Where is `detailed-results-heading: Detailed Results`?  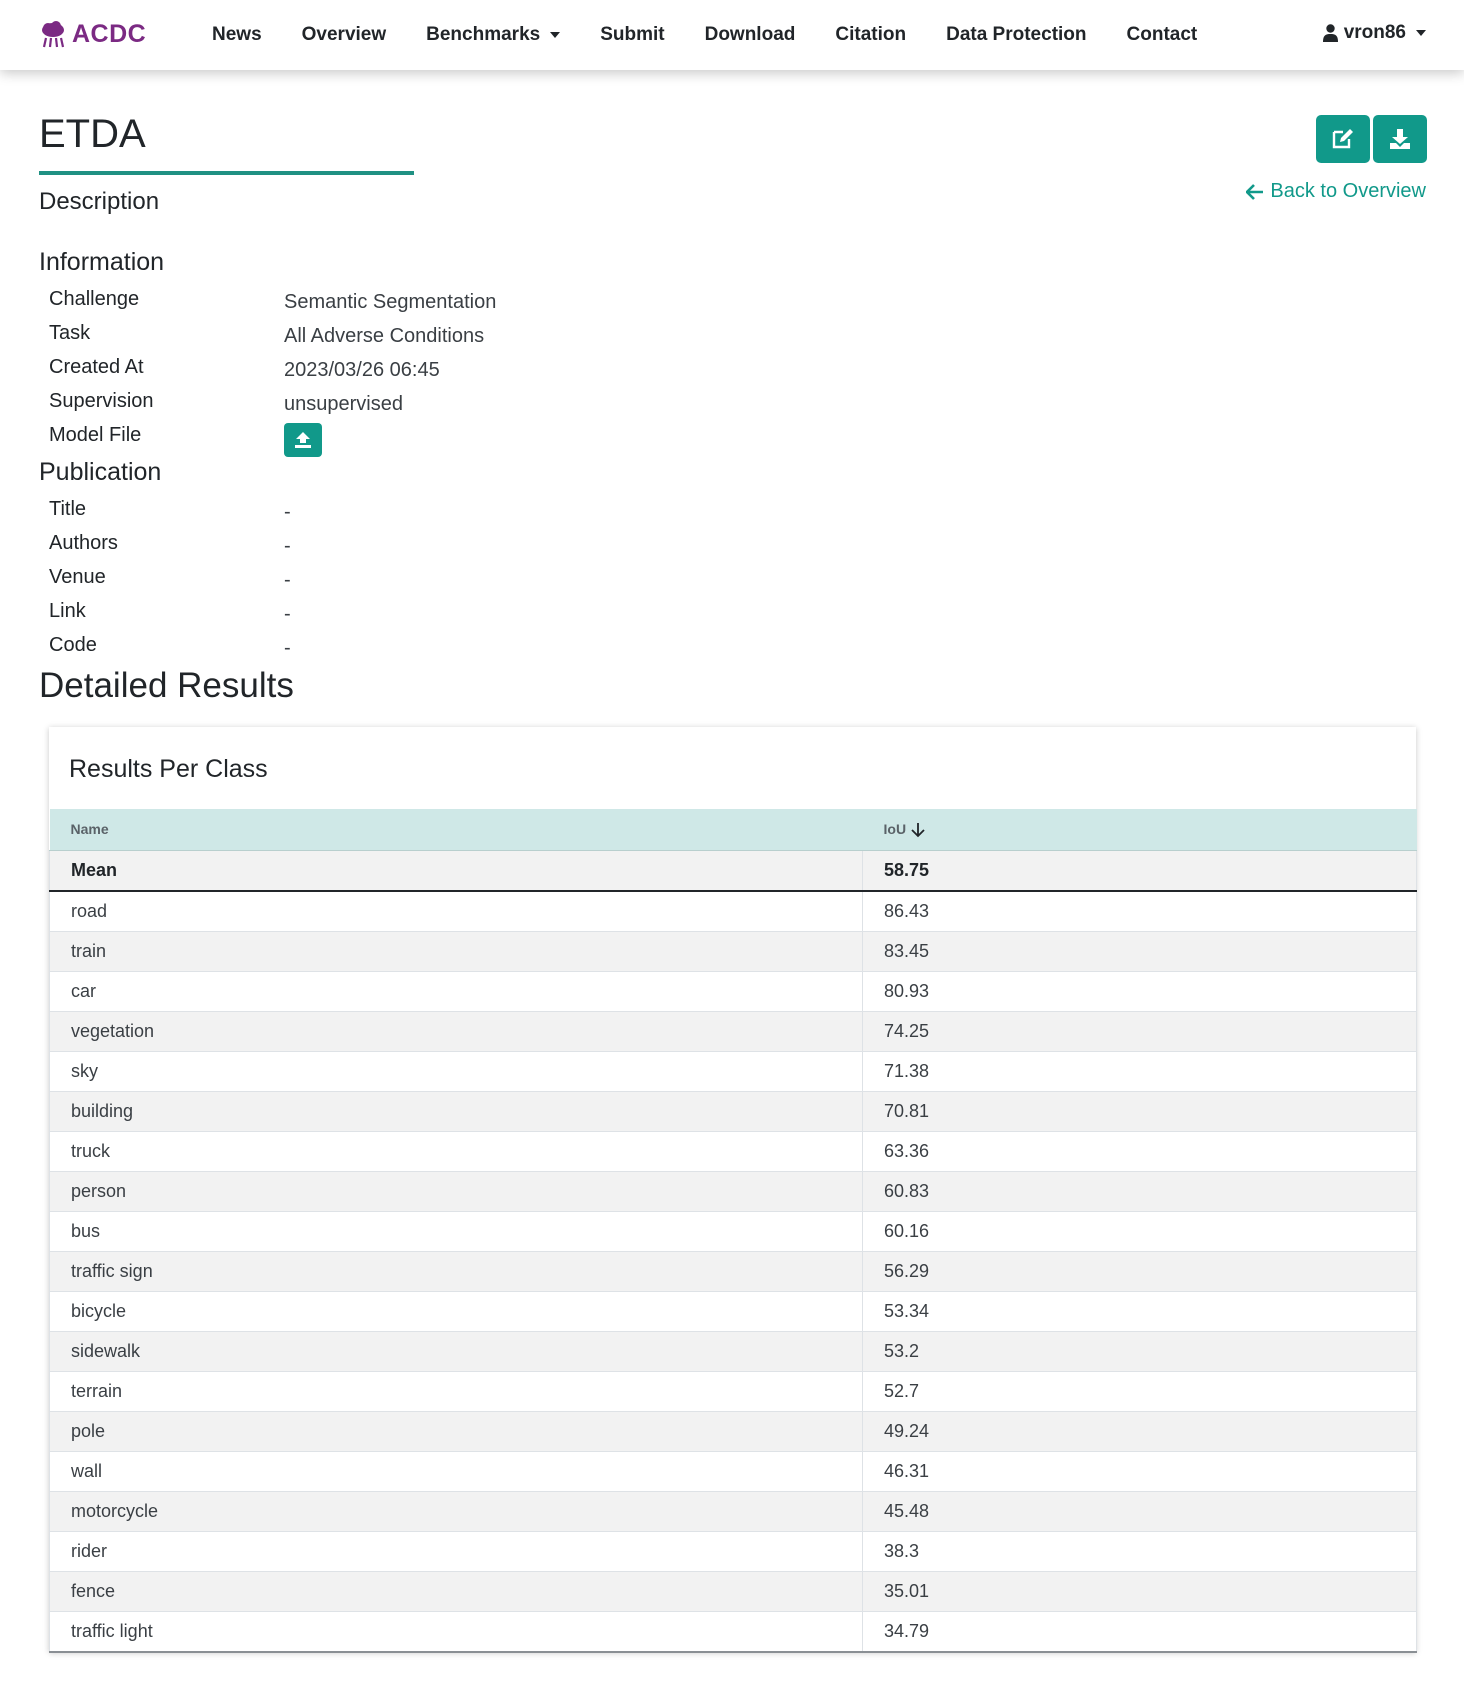
detailed-results-heading: Detailed Results is located at coordinates (166, 685).